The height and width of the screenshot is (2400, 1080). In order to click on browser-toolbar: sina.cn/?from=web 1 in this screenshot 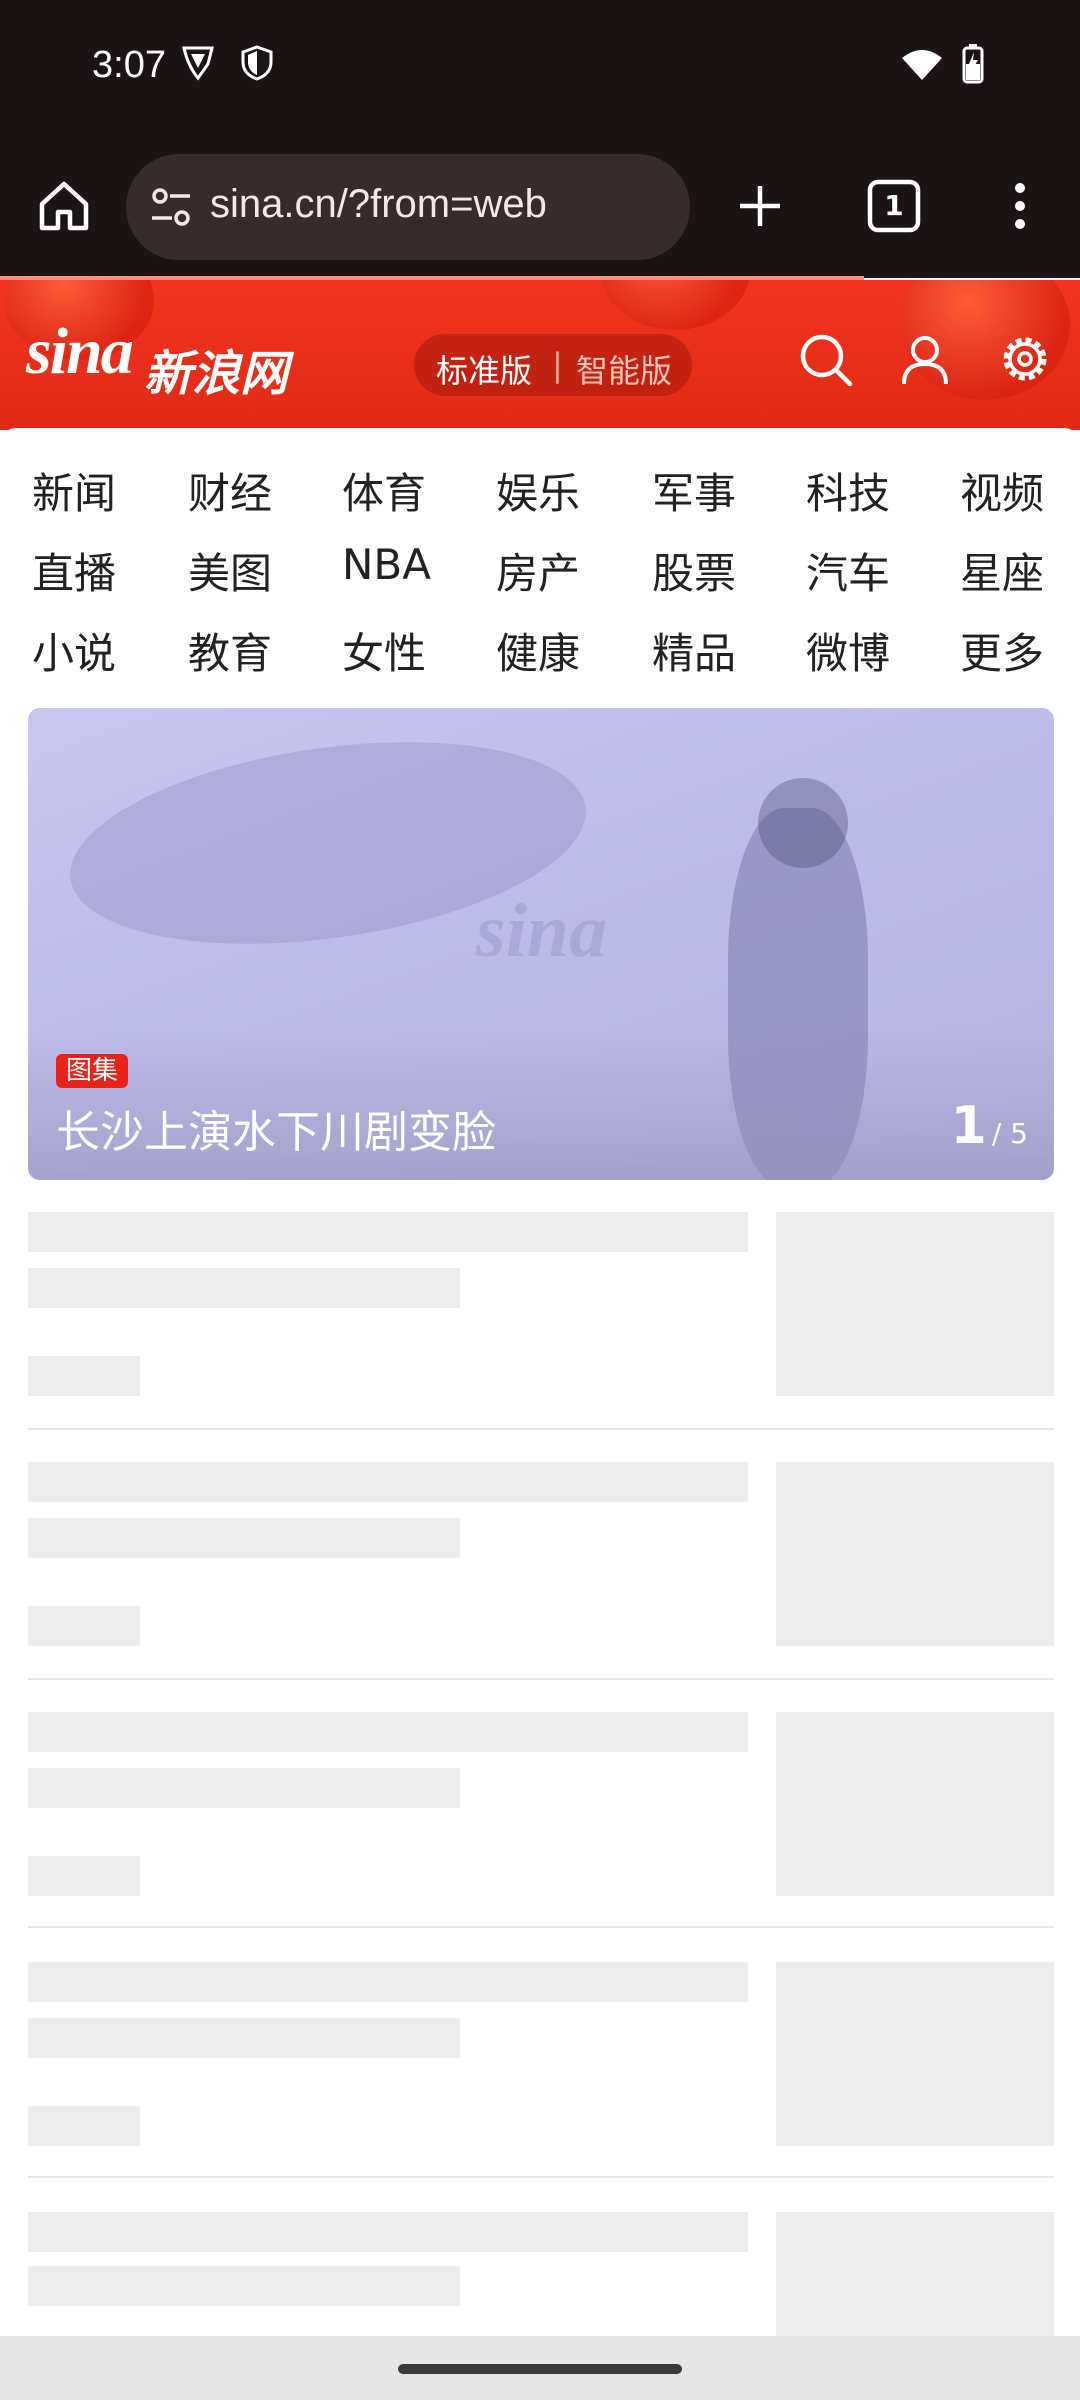, I will do `click(540, 209)`.